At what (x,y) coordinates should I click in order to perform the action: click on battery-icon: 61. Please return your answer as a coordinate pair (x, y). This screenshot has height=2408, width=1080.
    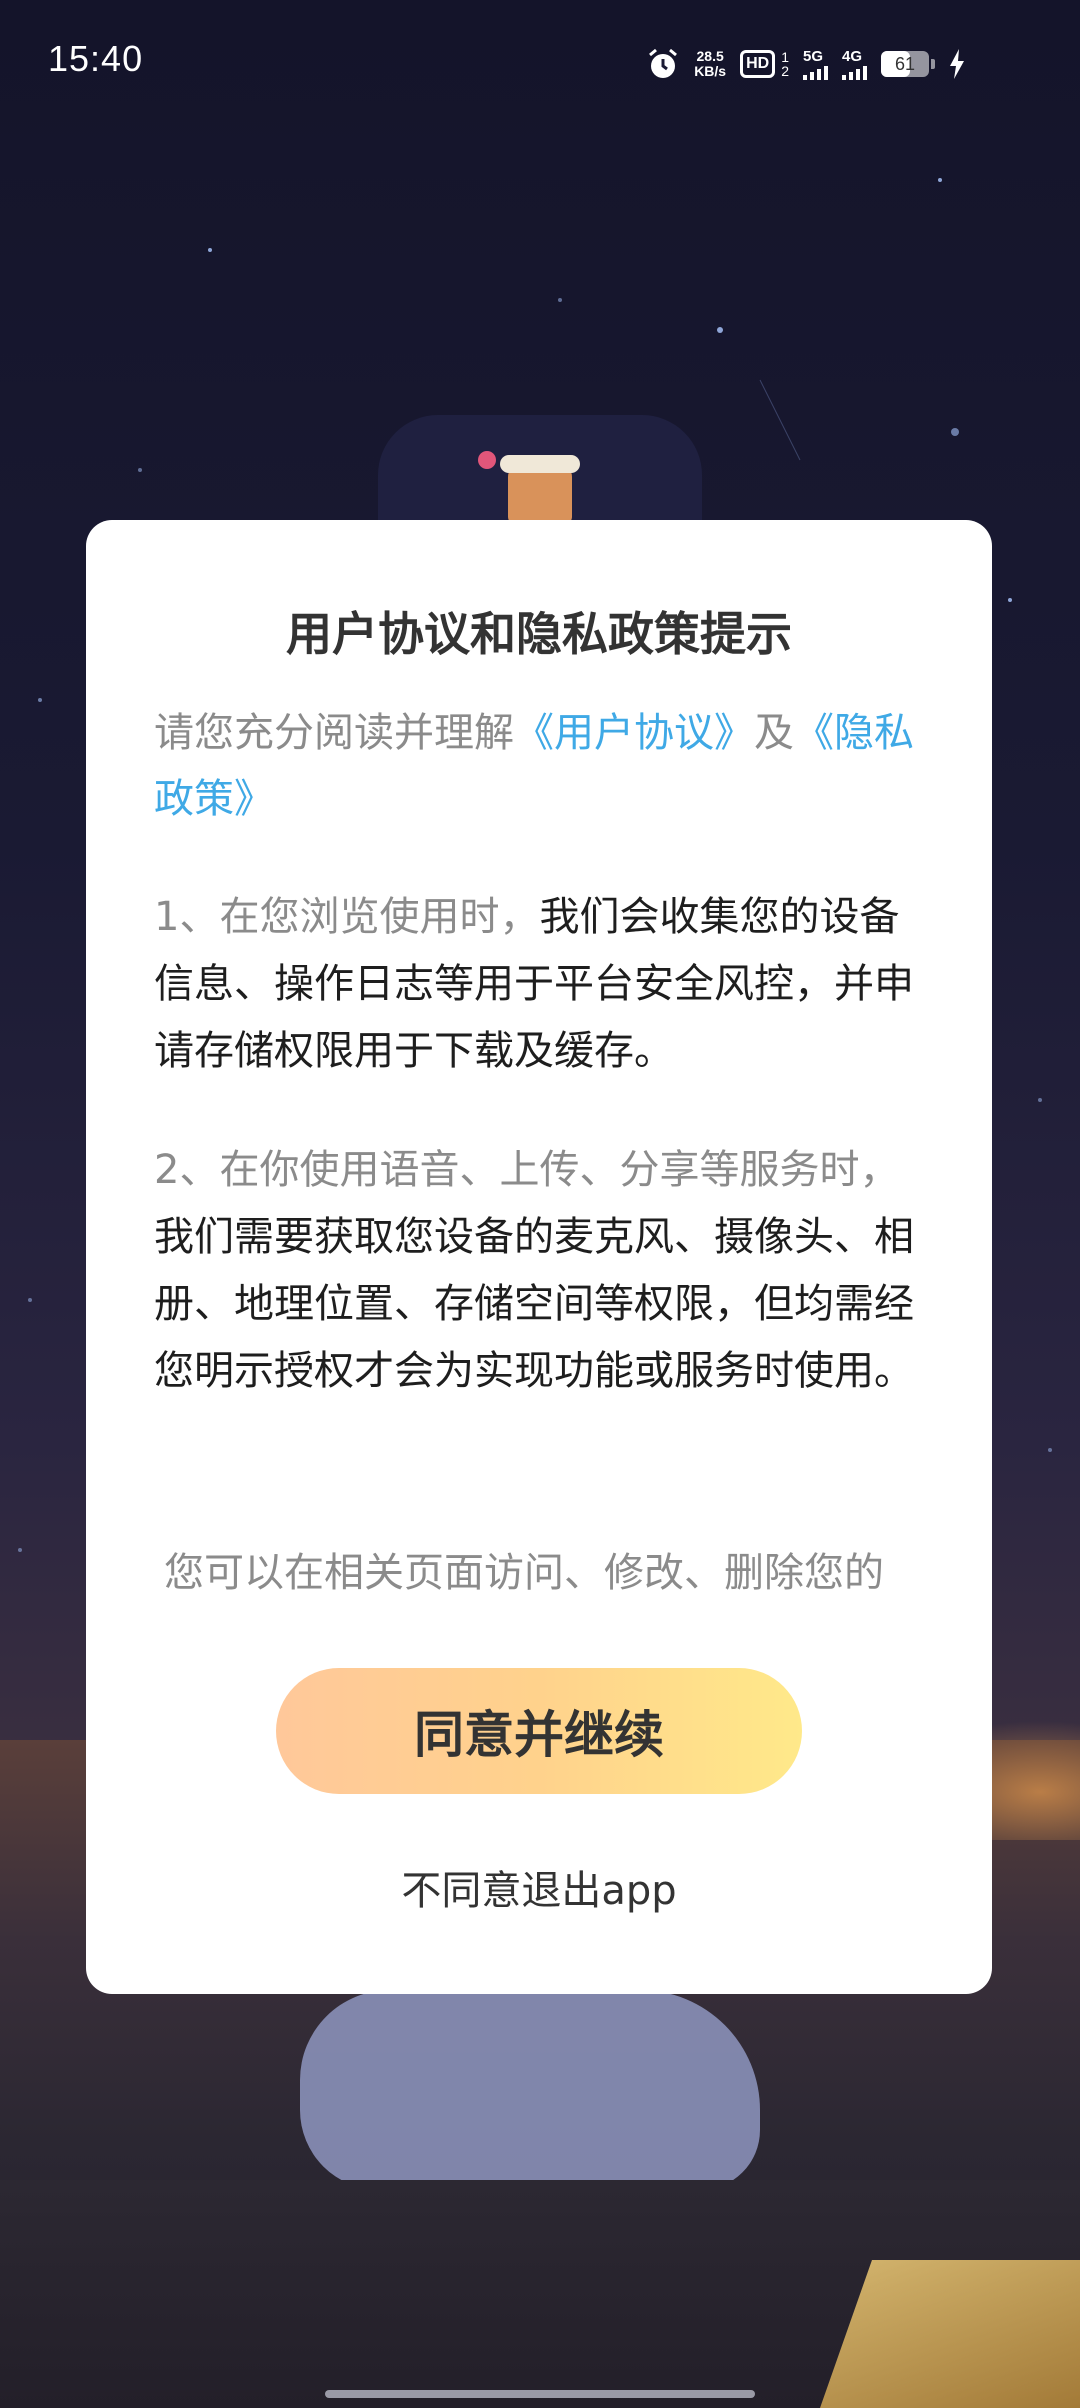
    Looking at the image, I should click on (905, 64).